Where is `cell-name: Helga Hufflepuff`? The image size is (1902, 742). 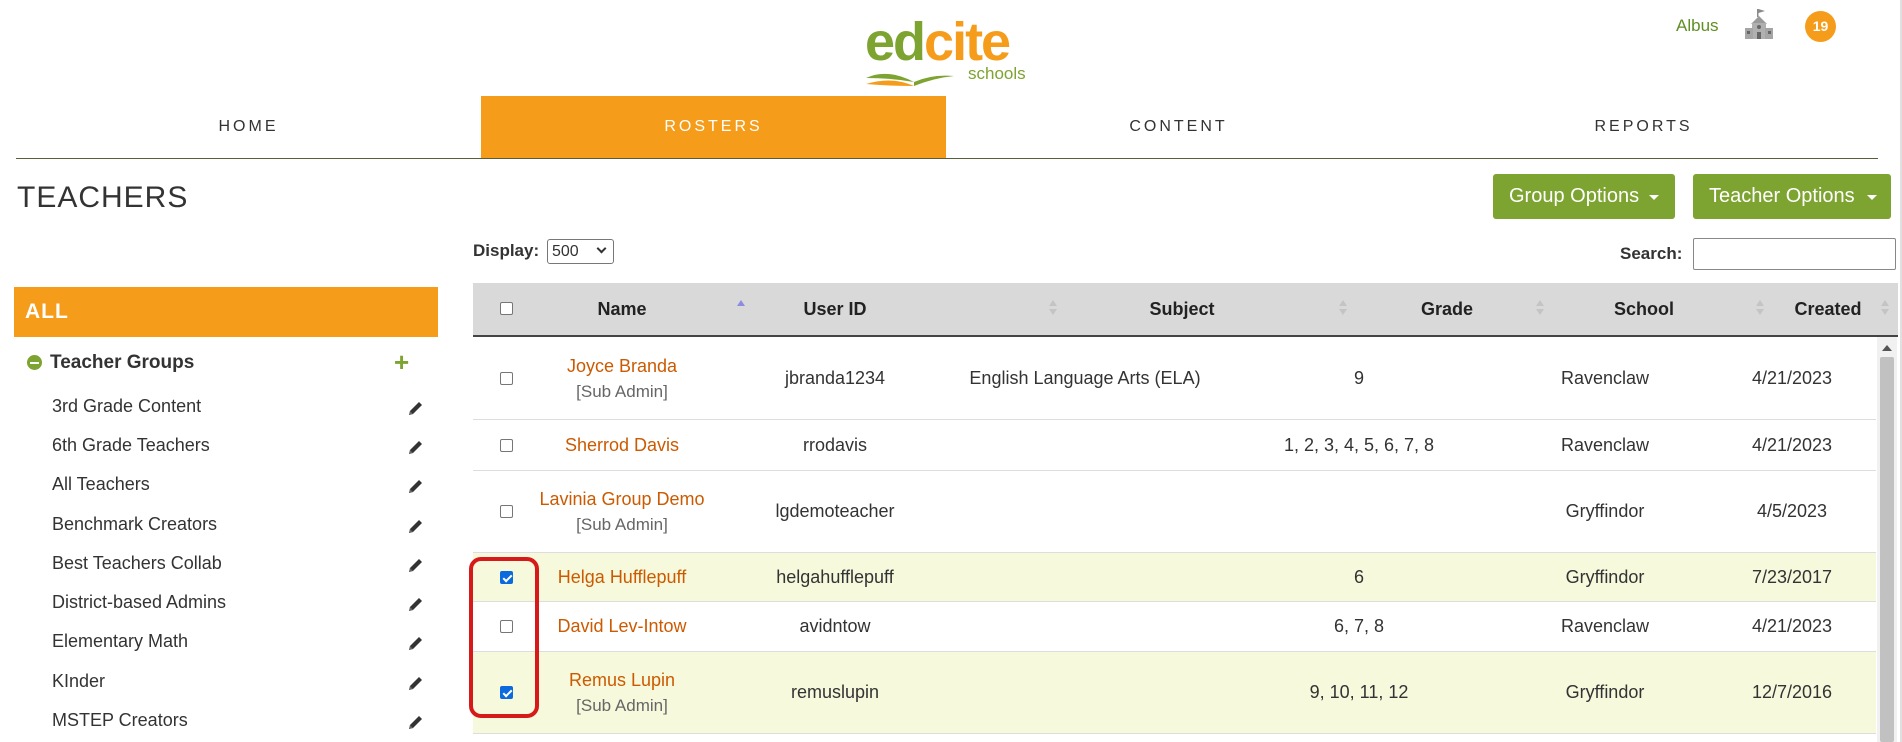 cell-name: Helga Hufflepuff is located at coordinates (622, 577).